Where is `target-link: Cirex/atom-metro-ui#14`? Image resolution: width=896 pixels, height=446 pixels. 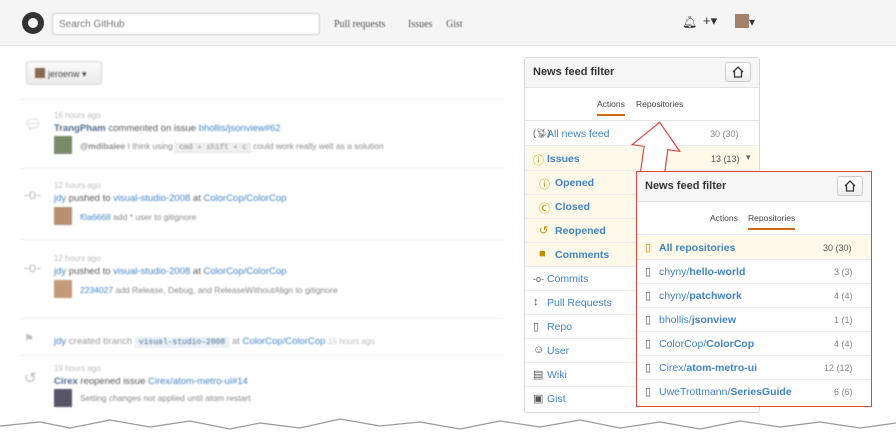
target-link: Cirex/atom-metro-ui#14 is located at coordinates (198, 381).